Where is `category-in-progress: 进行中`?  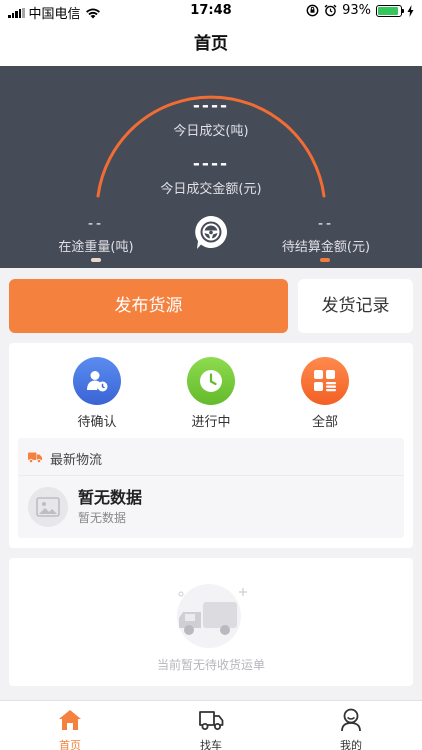 category-in-progress: 进行中 is located at coordinates (211, 393).